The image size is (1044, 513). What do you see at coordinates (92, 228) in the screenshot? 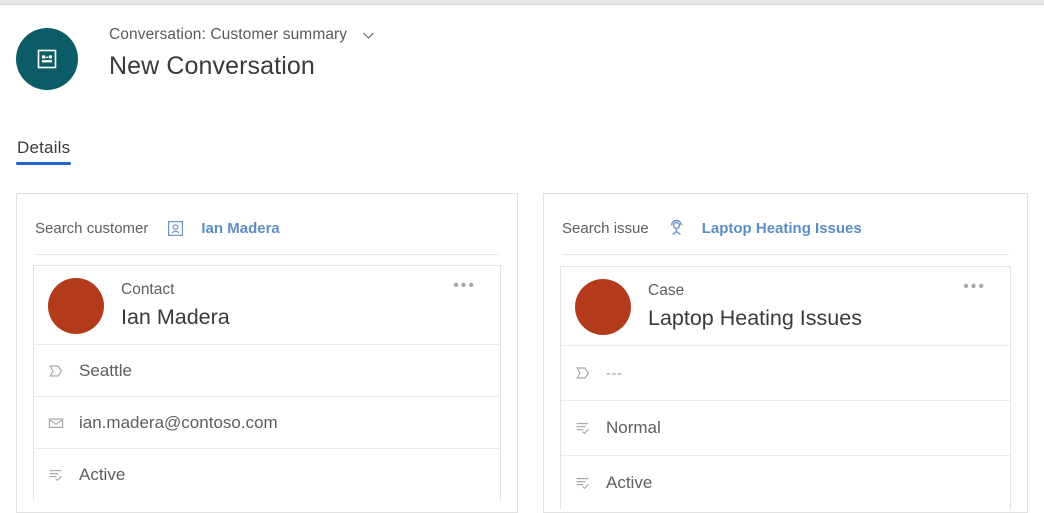
I see `search-customer-label: Search customer` at bounding box center [92, 228].